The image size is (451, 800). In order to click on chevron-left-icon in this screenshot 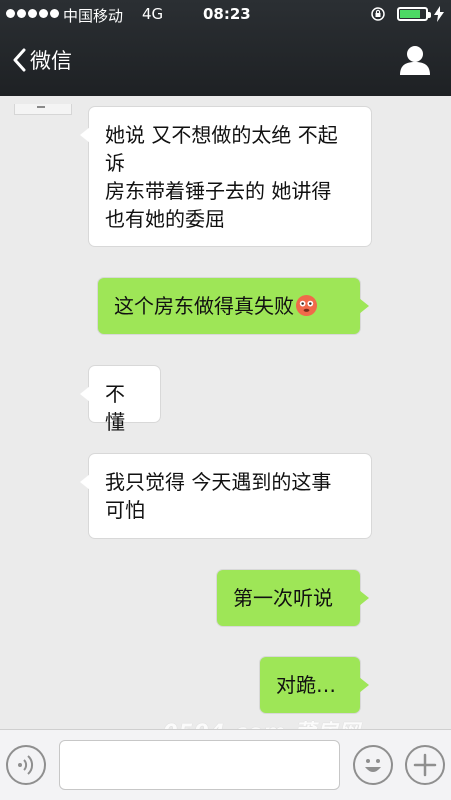, I will do `click(19, 60)`.